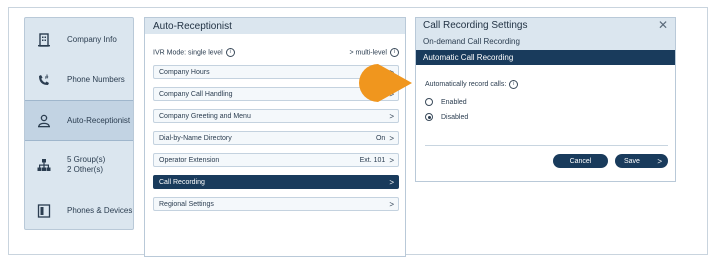 The width and height of the screenshot is (717, 261). I want to click on ivr-mode-row: IVR Mode: single level i > multi-level i, so click(276, 52).